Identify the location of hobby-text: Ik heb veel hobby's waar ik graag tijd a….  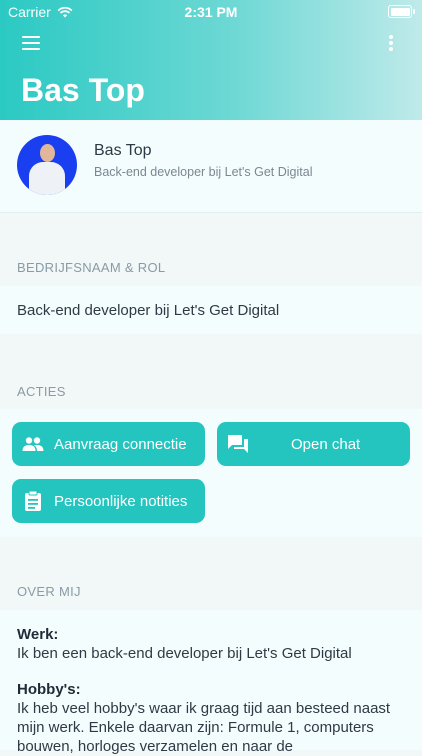
(204, 727).